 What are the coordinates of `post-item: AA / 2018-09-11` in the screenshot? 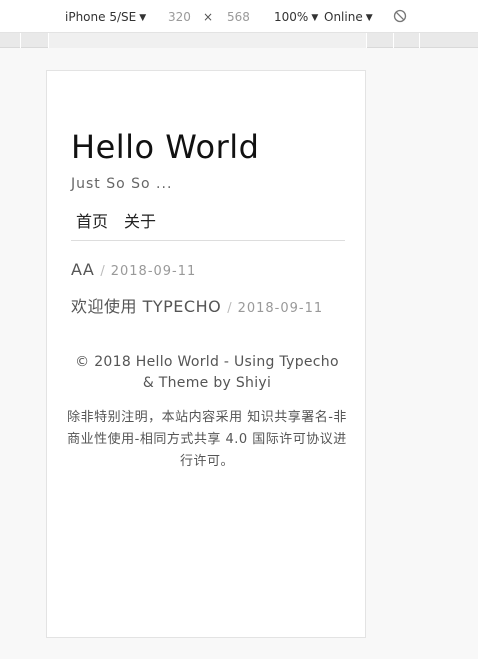 It's located at (133, 271).